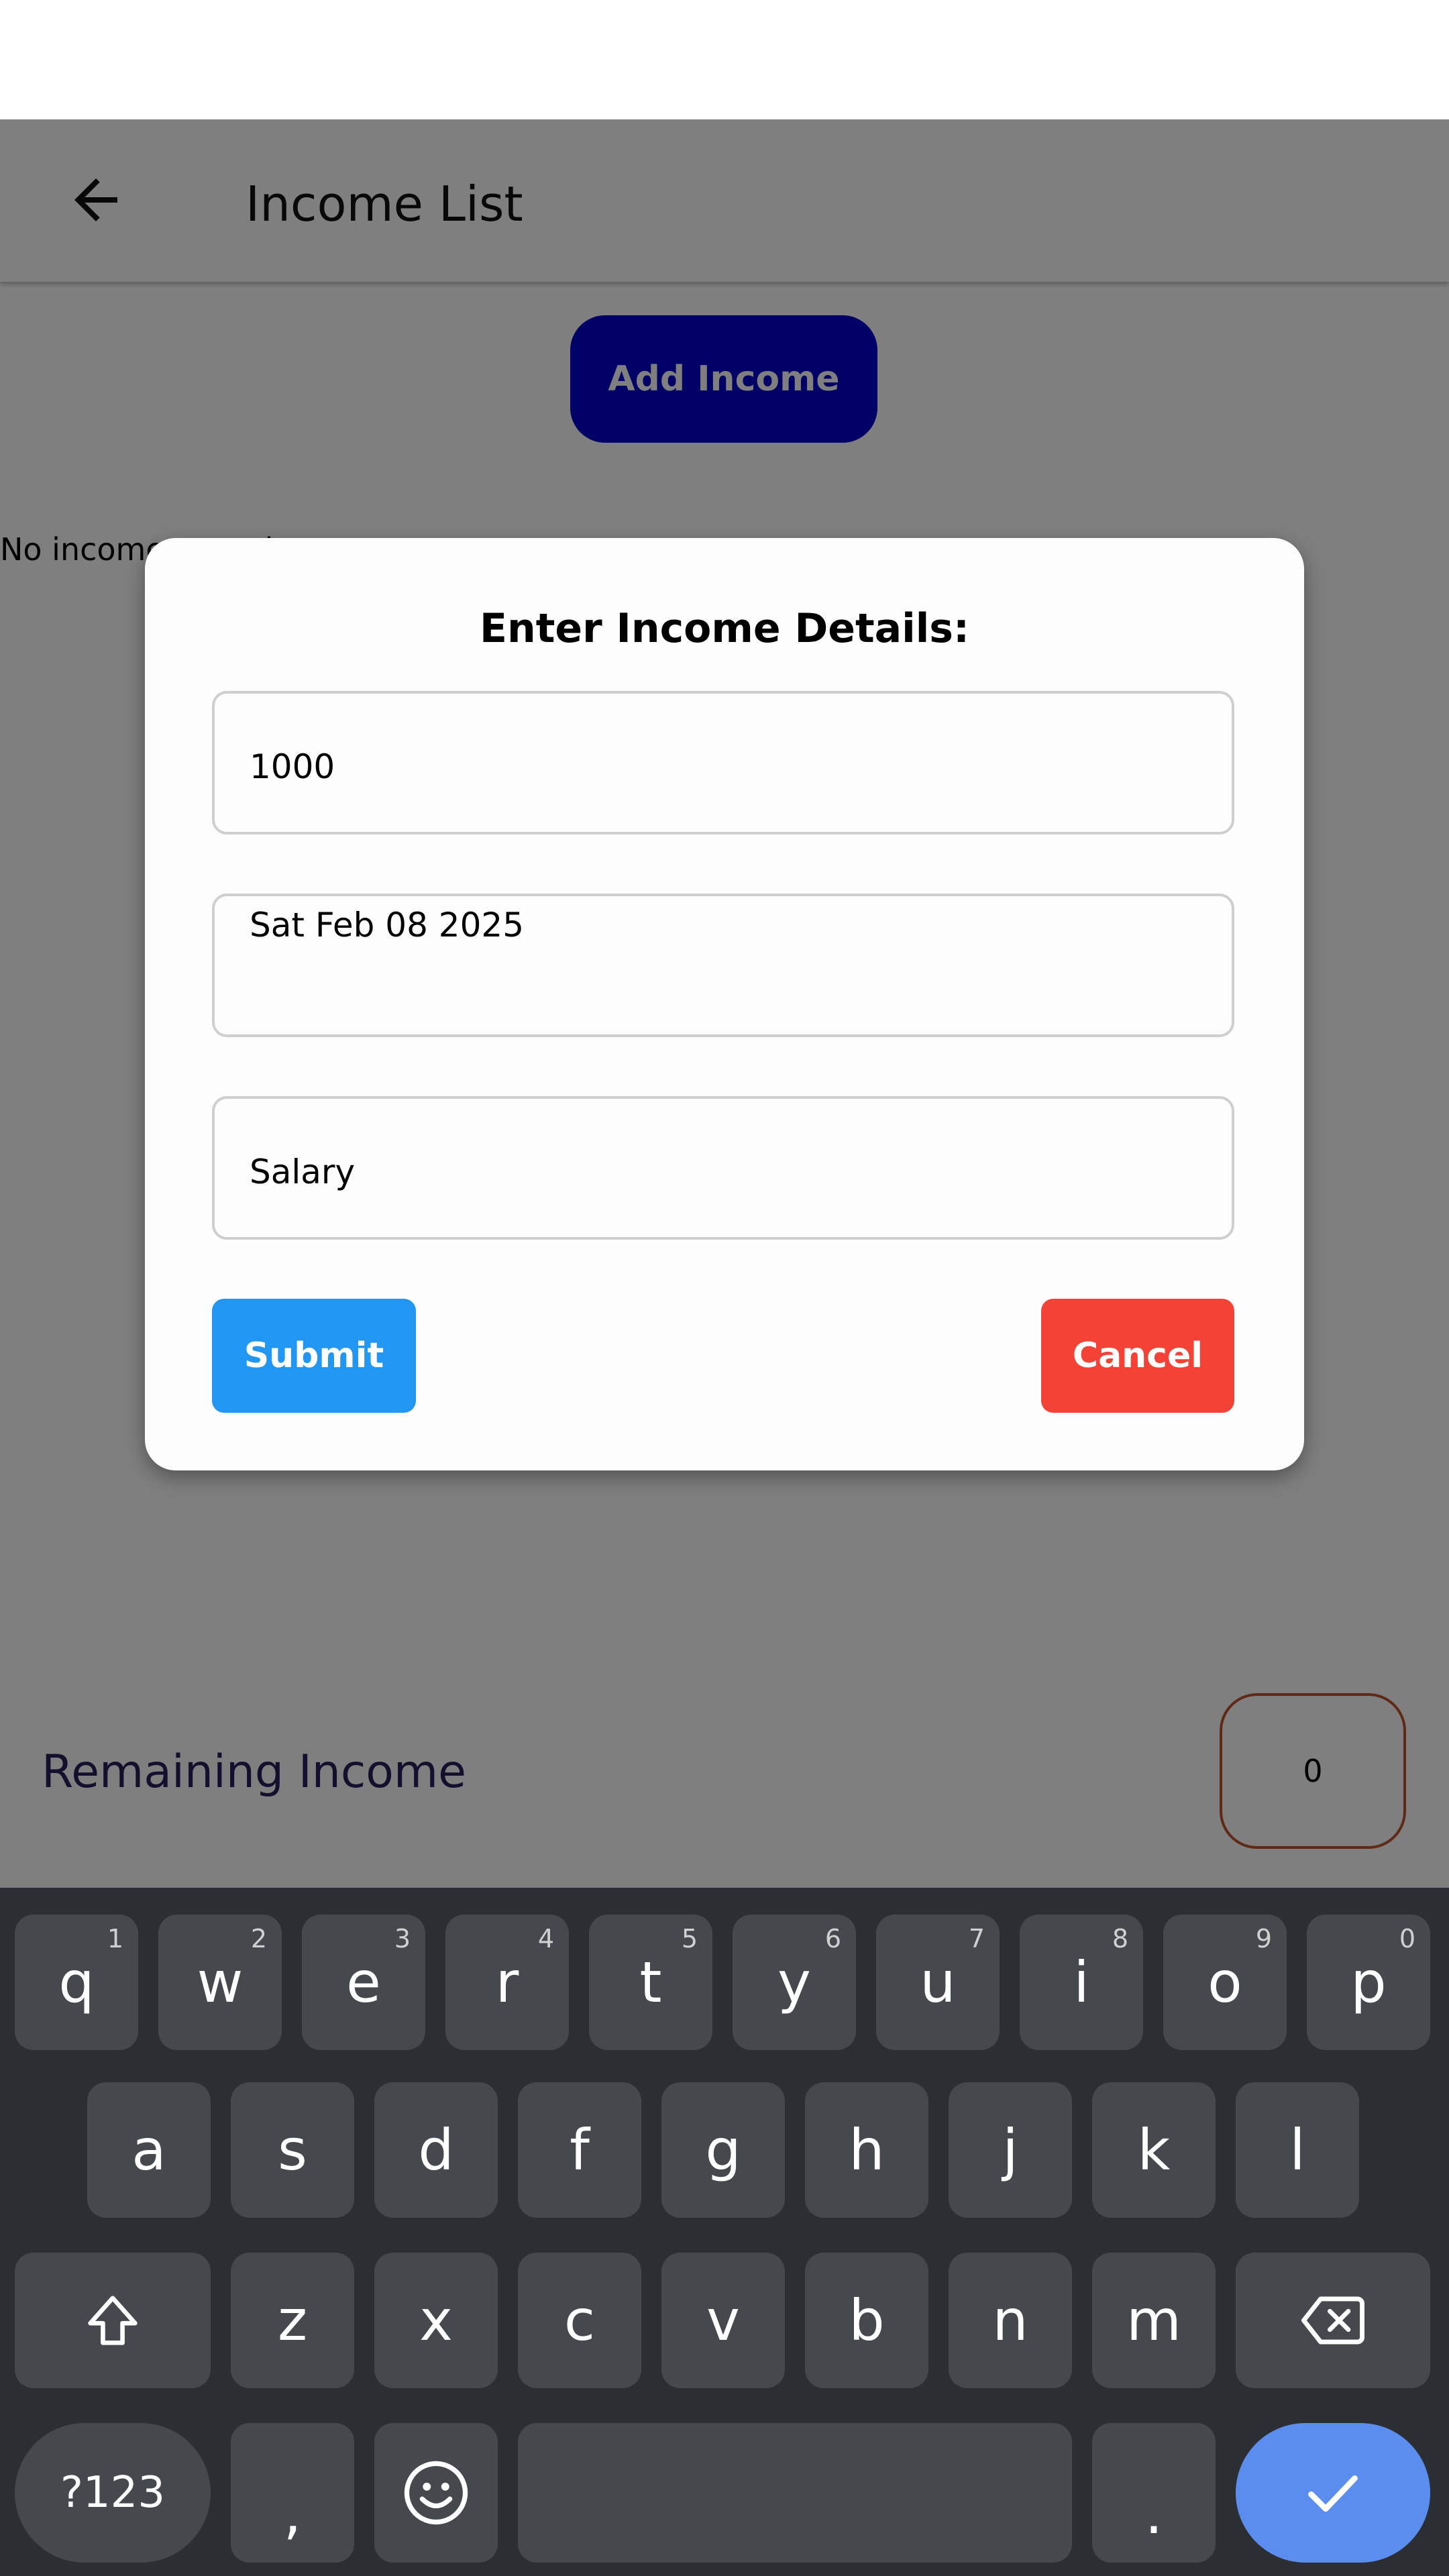 The height and width of the screenshot is (2576, 1449). I want to click on shift-icon, so click(113, 2320).